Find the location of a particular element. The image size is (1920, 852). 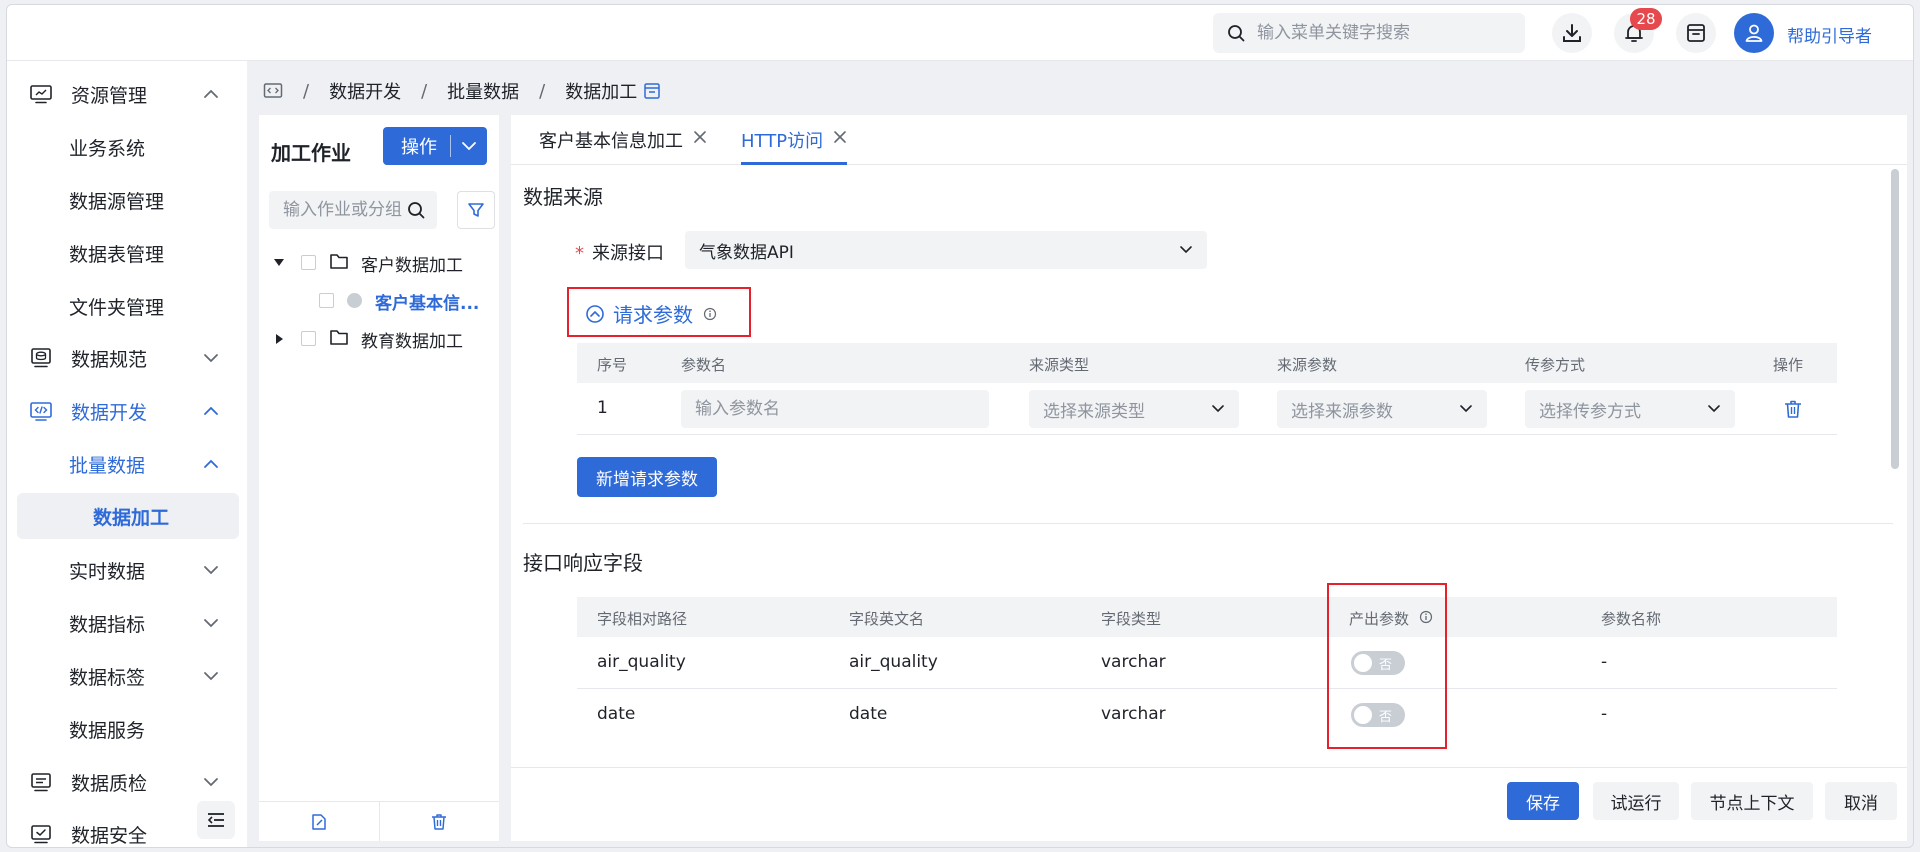

interface-label: * 来源接口 is located at coordinates (619, 252).